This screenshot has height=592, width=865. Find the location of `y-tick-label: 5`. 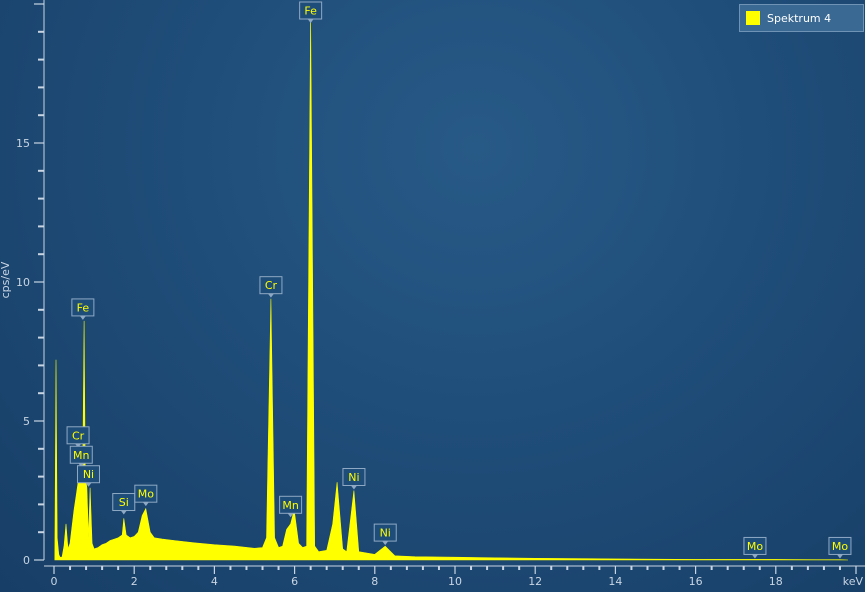

y-tick-label: 5 is located at coordinates (26, 421).